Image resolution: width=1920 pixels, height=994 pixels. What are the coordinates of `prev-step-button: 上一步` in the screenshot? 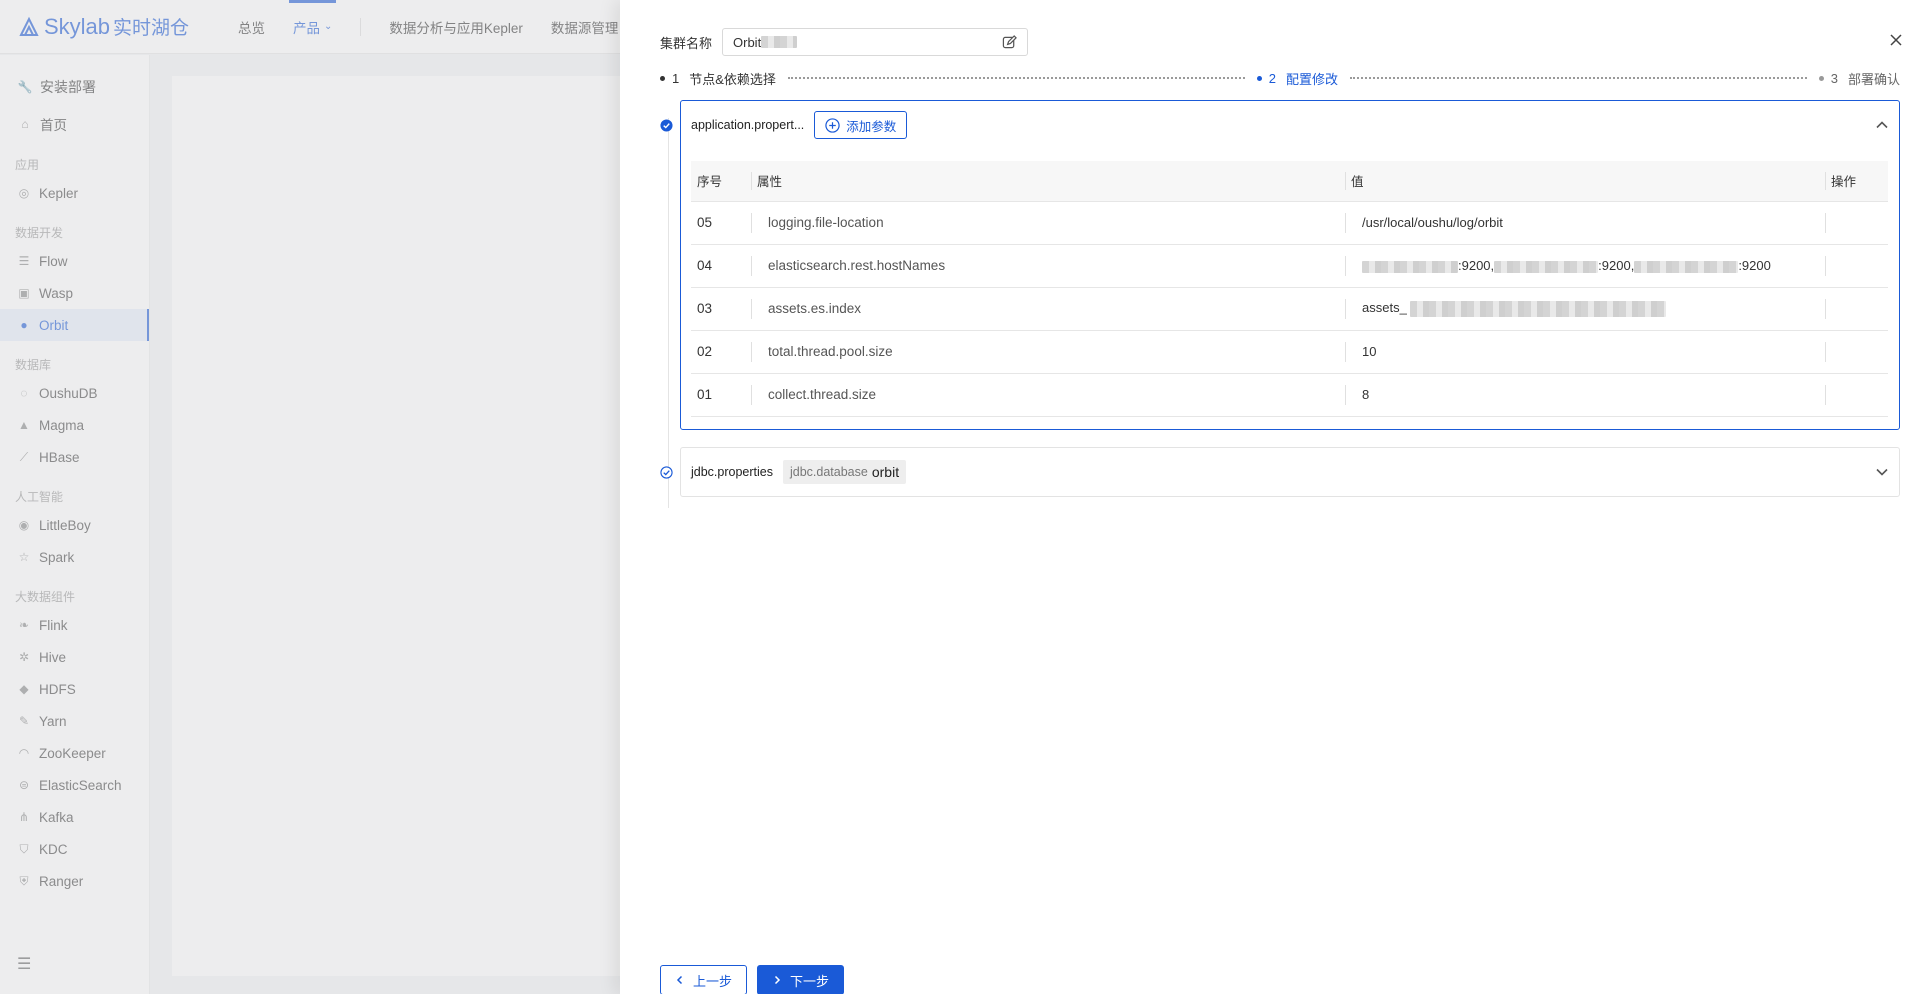 It's located at (704, 979).